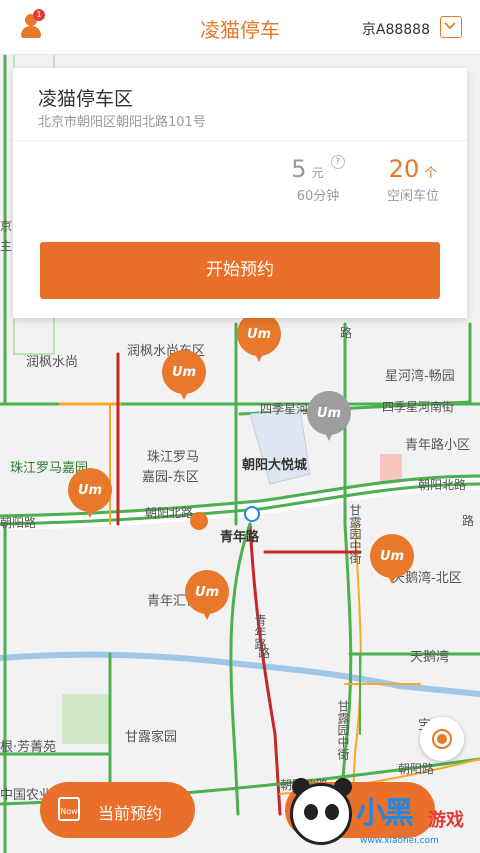 The image size is (480, 853). What do you see at coordinates (170, 477) in the screenshot?
I see `map-label: 嘉园-东区` at bounding box center [170, 477].